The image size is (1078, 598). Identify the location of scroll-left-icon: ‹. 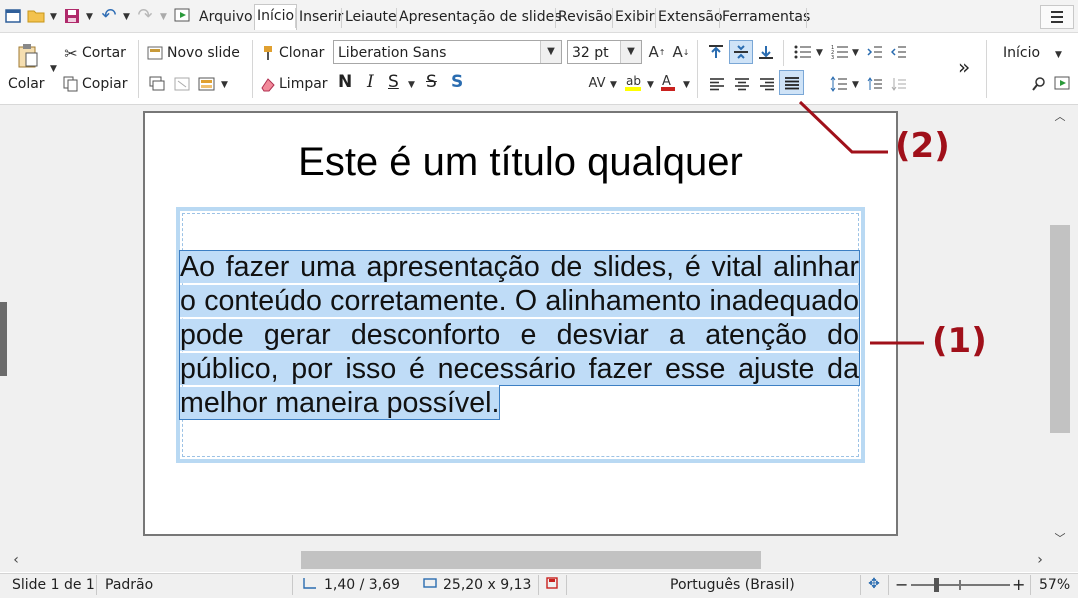
(16, 560).